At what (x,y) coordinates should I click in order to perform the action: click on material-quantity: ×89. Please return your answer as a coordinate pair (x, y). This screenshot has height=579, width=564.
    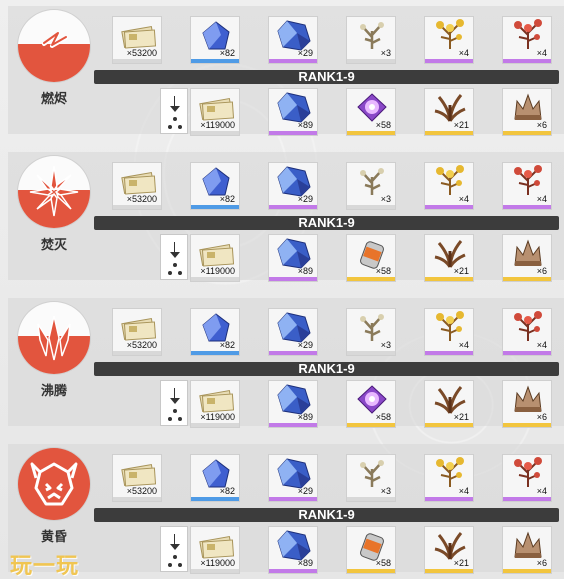
    Looking at the image, I should click on (305, 125).